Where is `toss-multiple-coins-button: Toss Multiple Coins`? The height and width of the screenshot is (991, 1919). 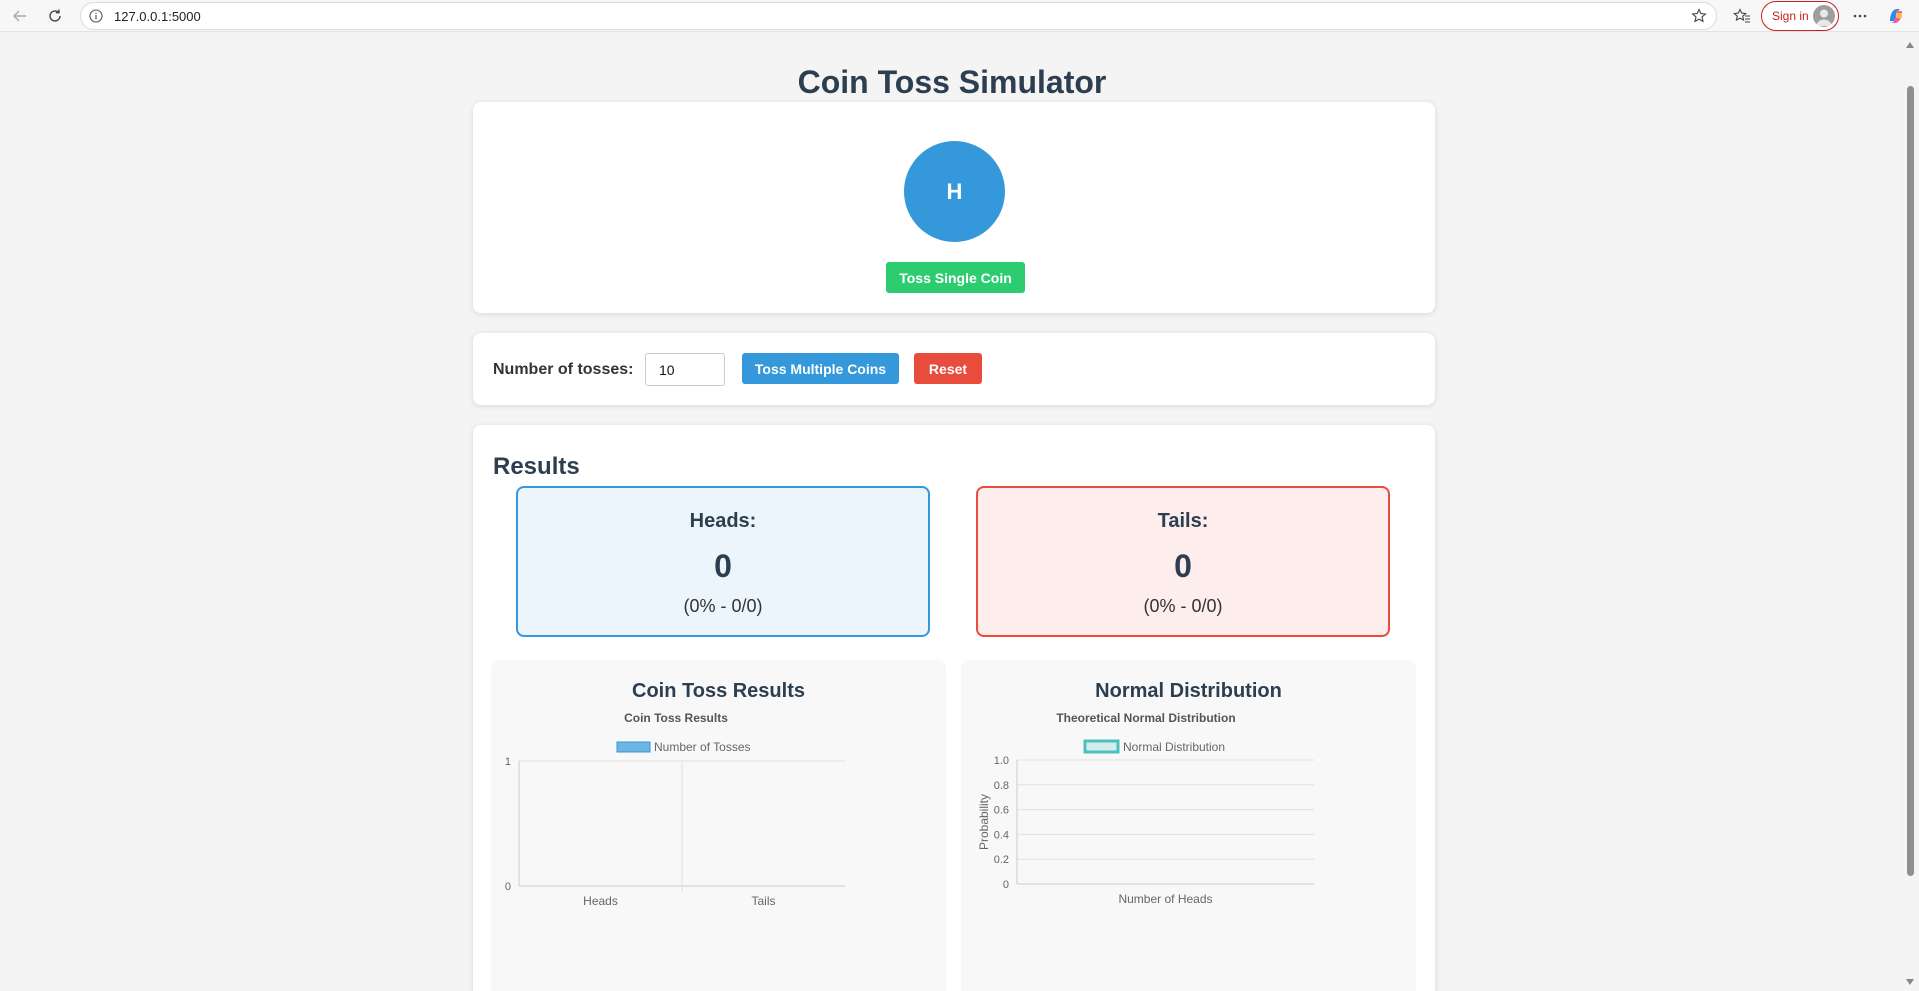
toss-multiple-coins-button: Toss Multiple Coins is located at coordinates (820, 368).